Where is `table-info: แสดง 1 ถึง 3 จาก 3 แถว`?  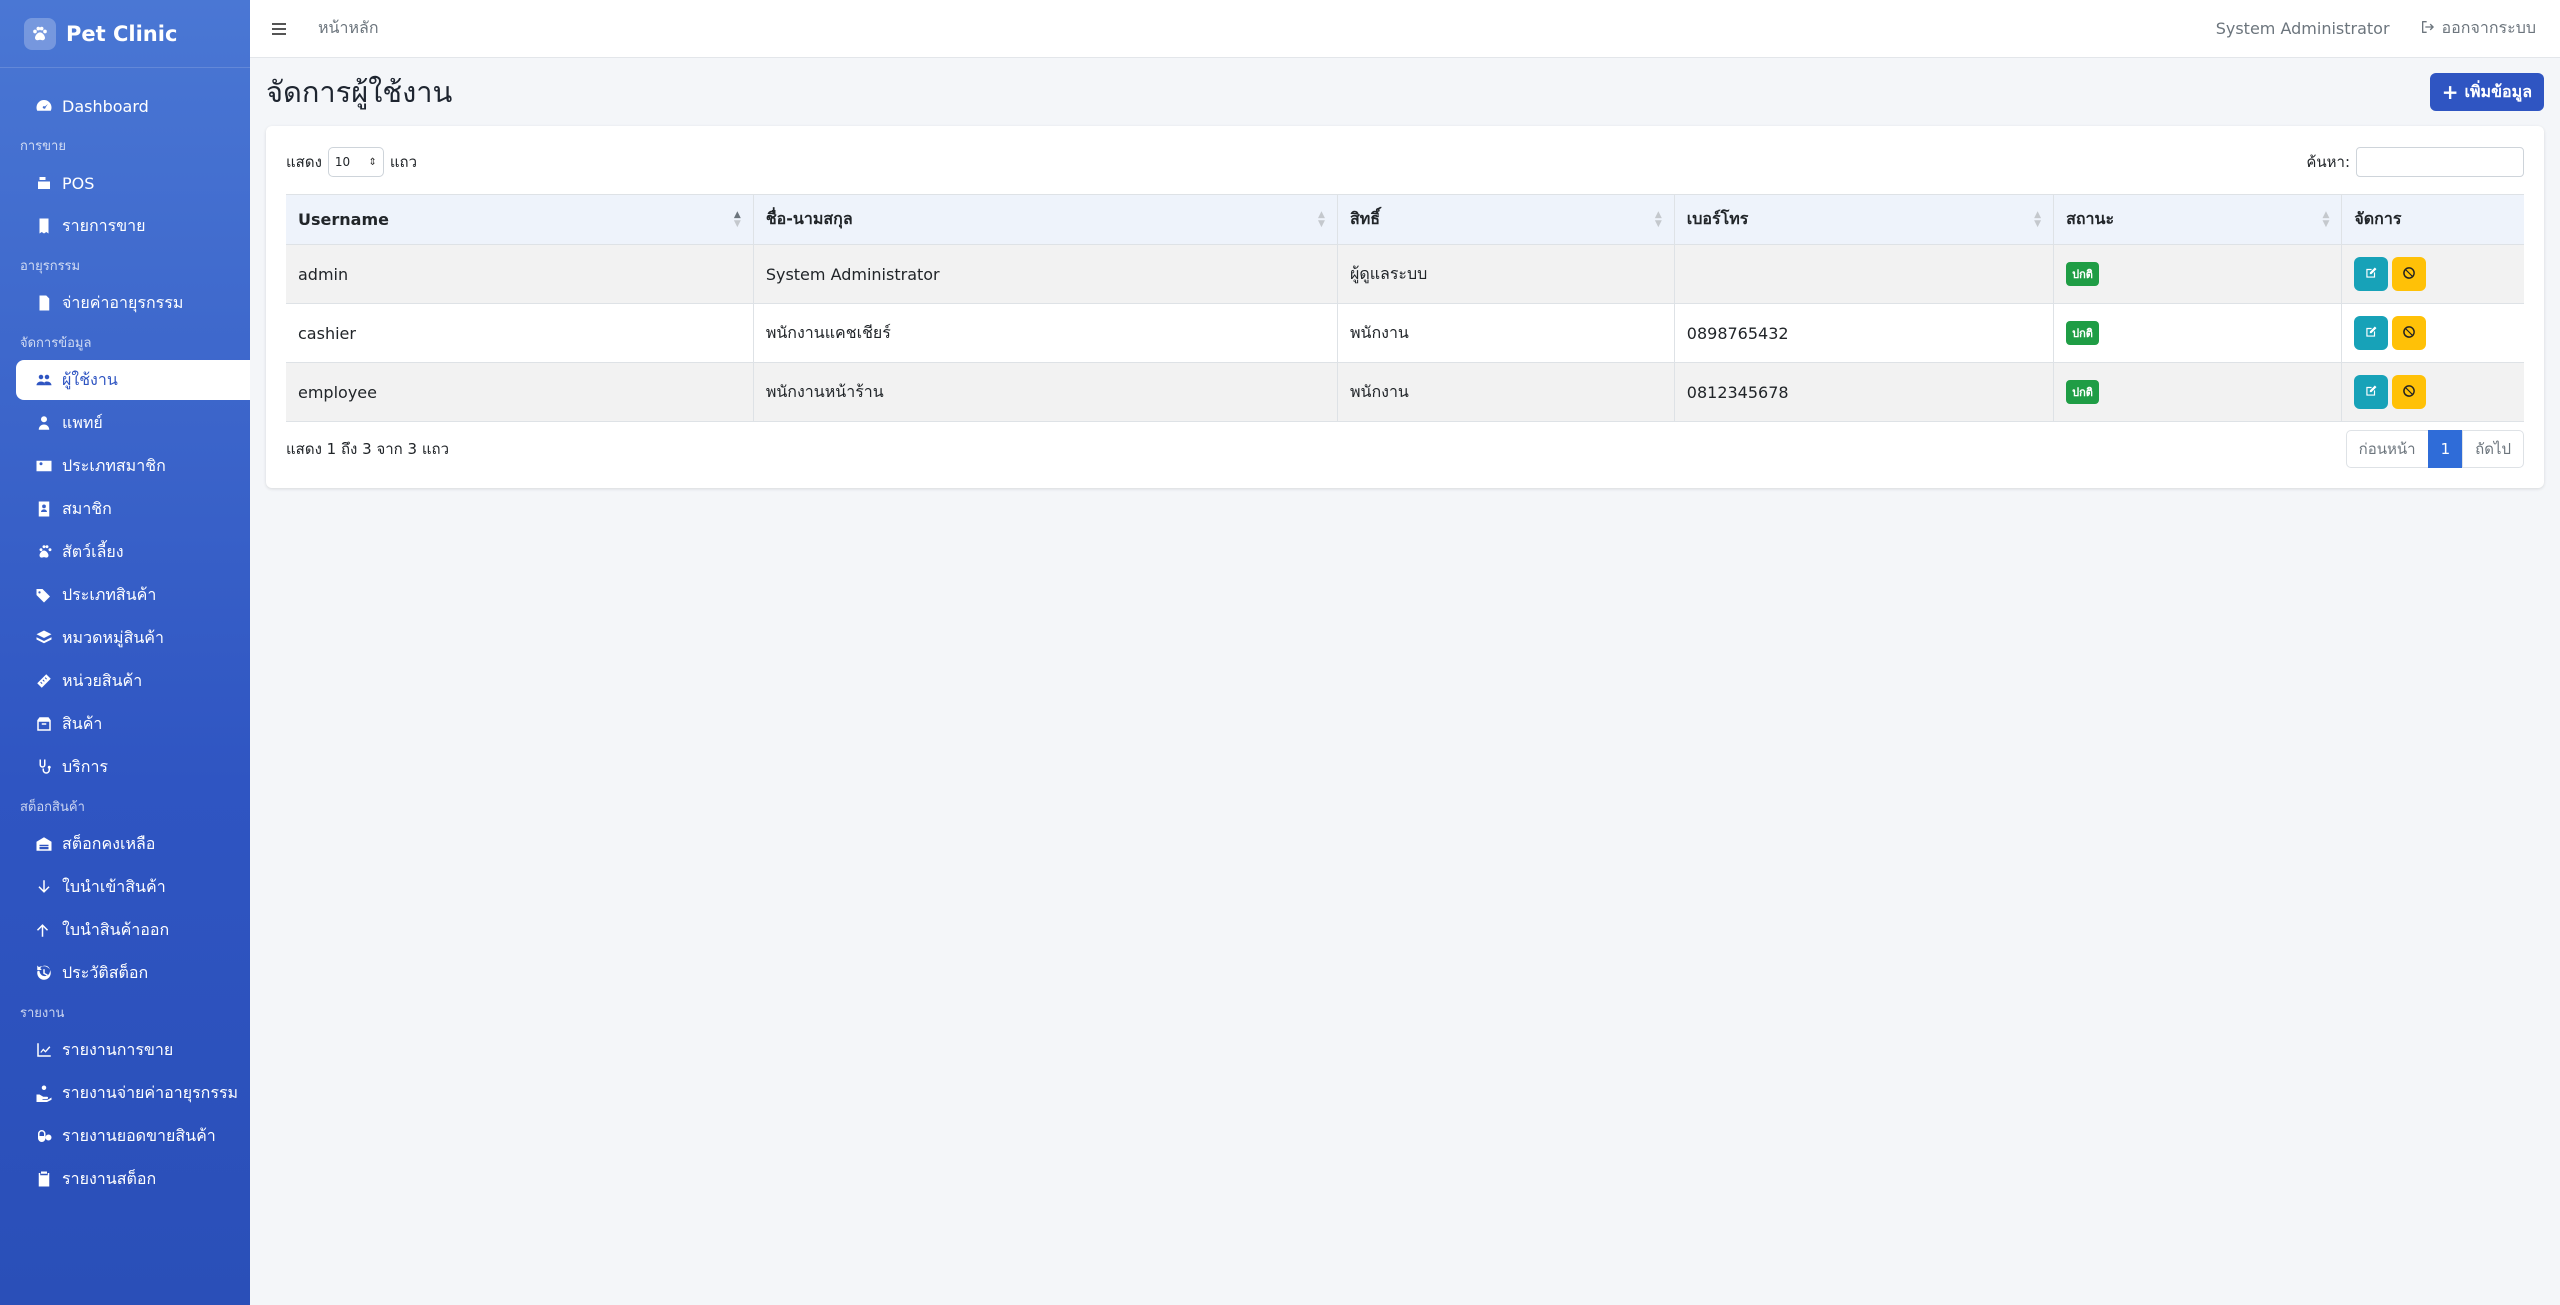
table-info: แสดง 1 ถึง 3 จาก 3 แถว is located at coordinates (368, 449).